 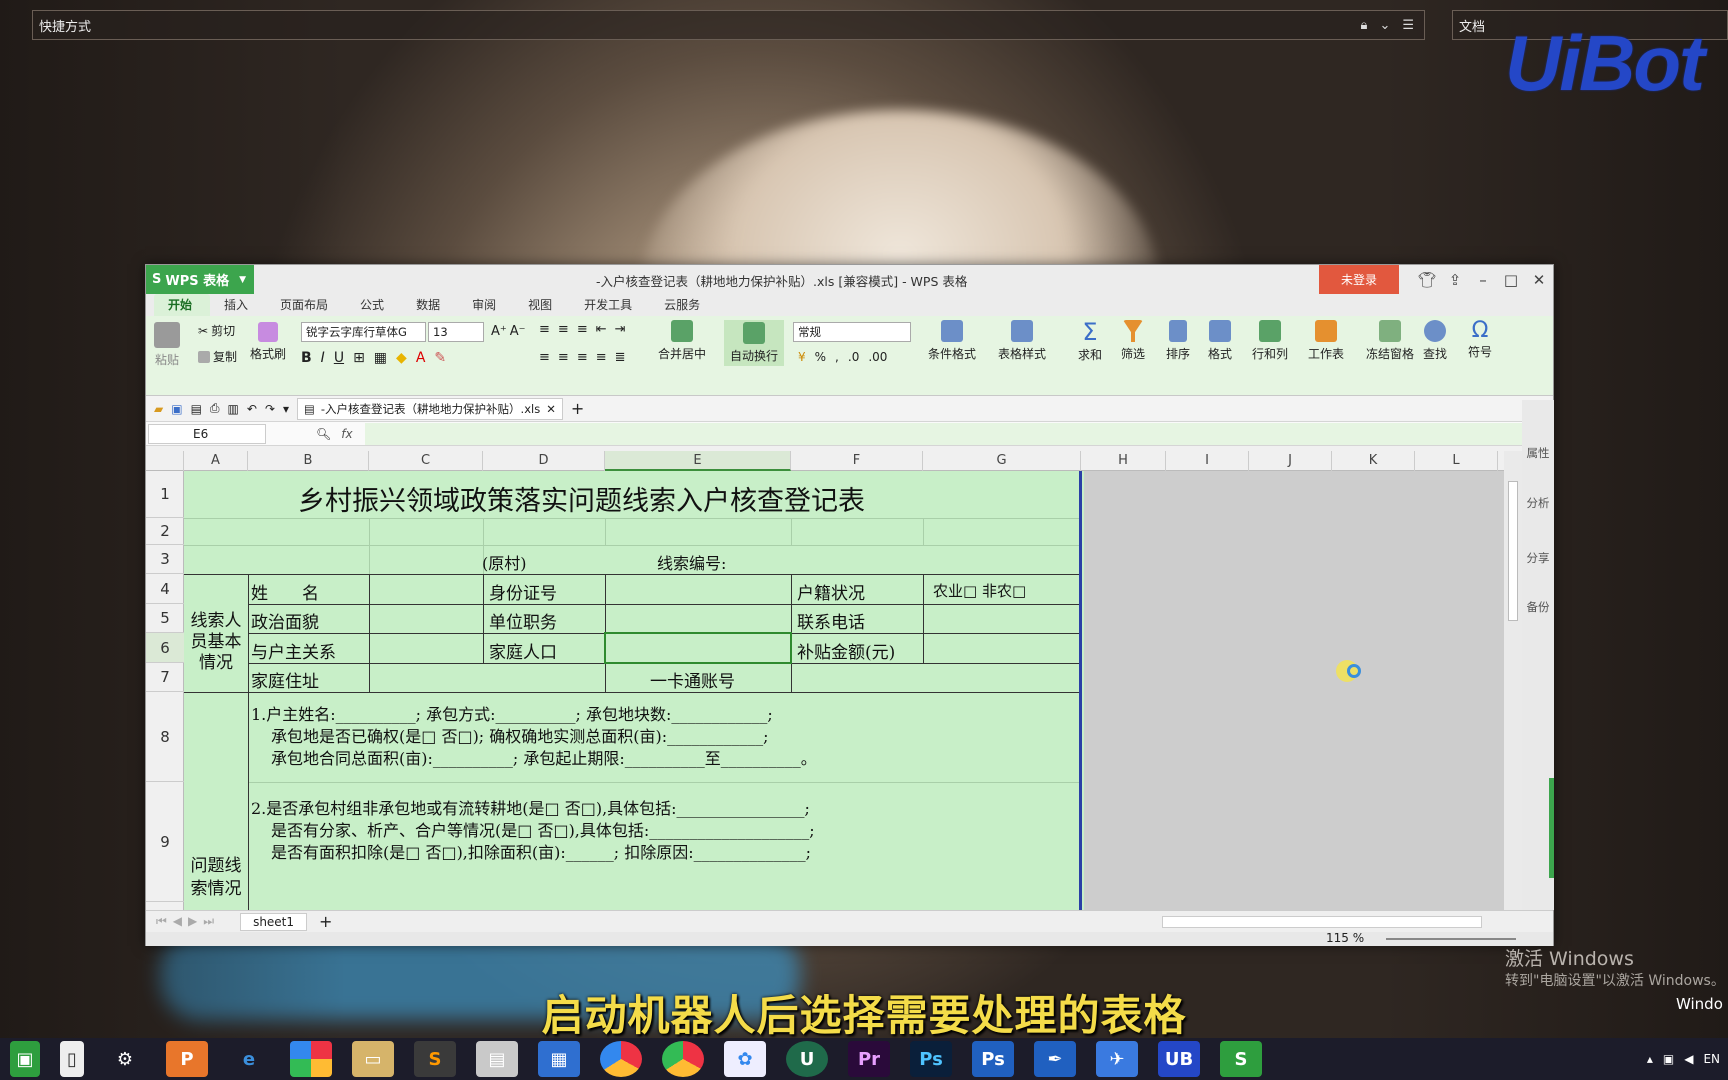 What do you see at coordinates (1688, 1059) in the screenshot?
I see `tray-volume-icon: ◀` at bounding box center [1688, 1059].